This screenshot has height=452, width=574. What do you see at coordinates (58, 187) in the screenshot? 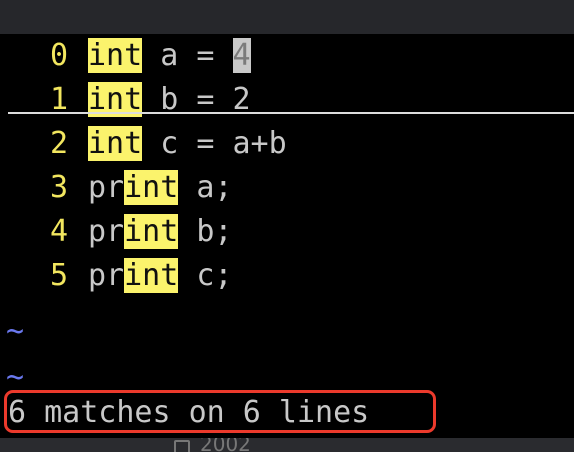
I see `line-number: 3` at bounding box center [58, 187].